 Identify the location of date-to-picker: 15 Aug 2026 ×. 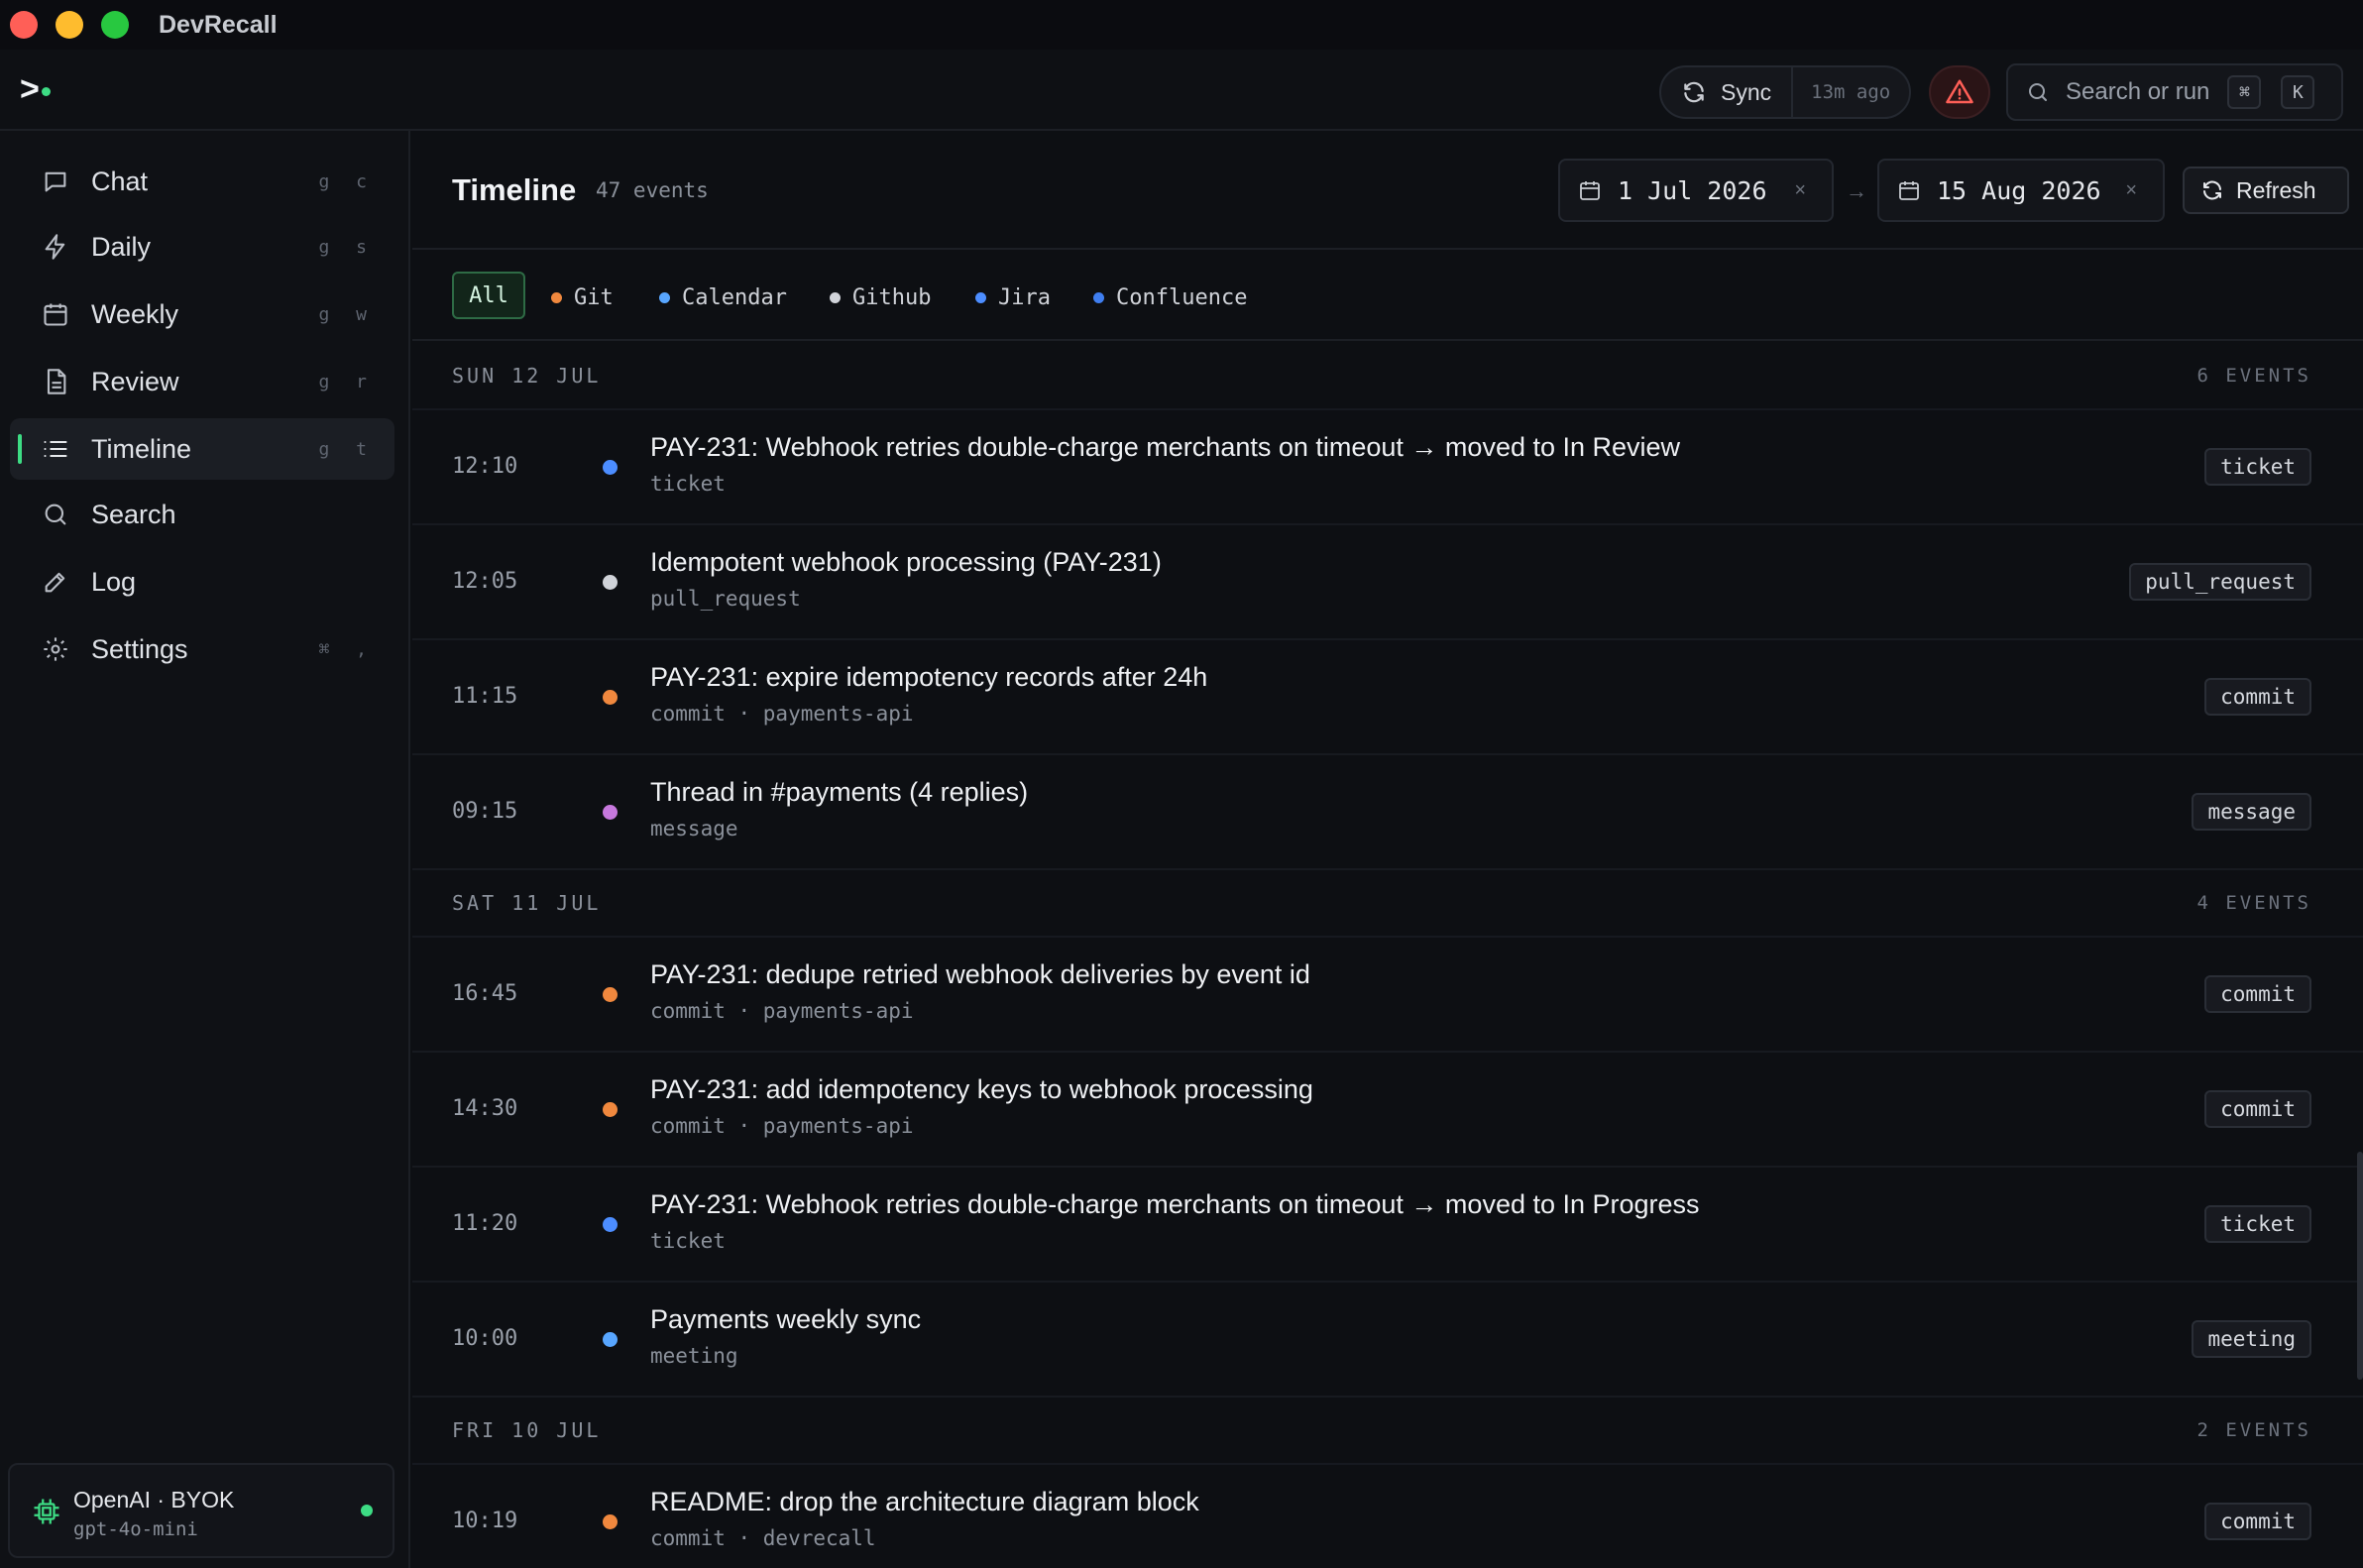
(2021, 190).